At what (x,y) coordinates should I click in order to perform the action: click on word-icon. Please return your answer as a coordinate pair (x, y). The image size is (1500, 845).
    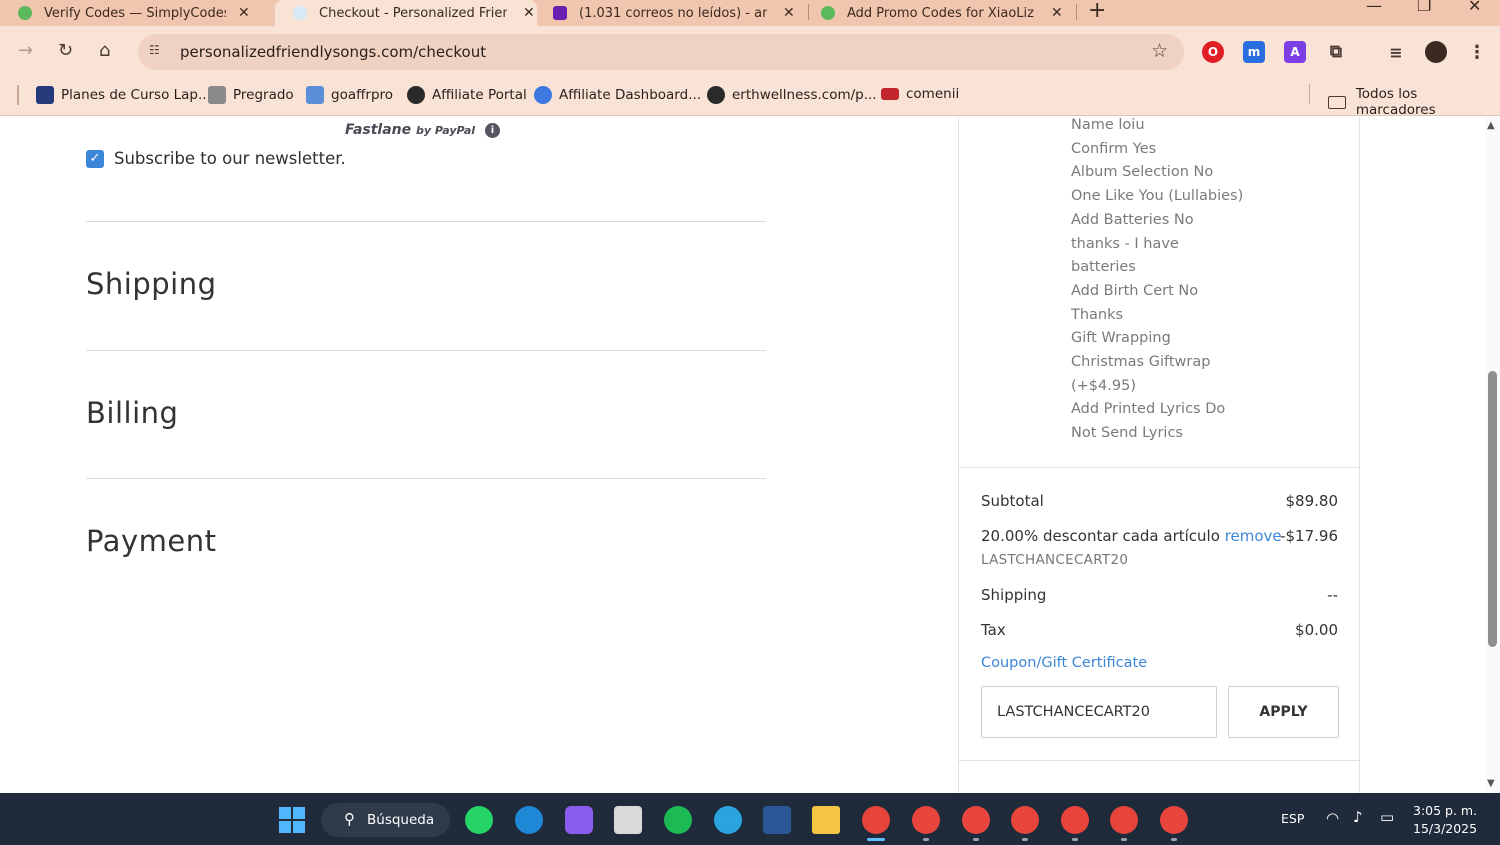
    Looking at the image, I should click on (777, 820).